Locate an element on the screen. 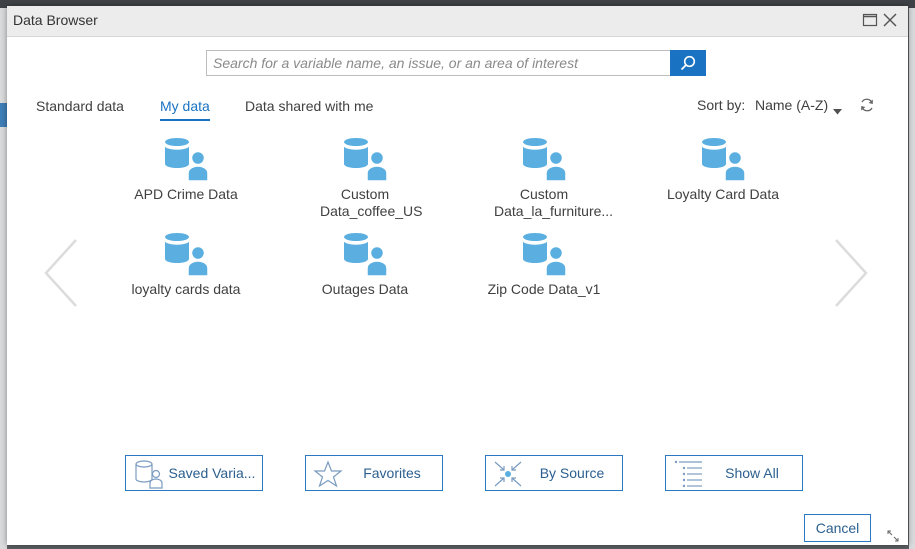 This screenshot has width=915, height=549. next-page-arrow-icon is located at coordinates (851, 275).